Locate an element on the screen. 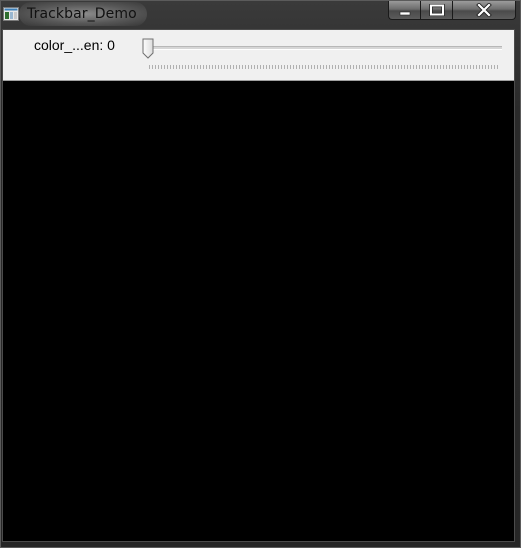 Image resolution: width=521 pixels, height=548 pixels. slider-ticks is located at coordinates (323, 67).